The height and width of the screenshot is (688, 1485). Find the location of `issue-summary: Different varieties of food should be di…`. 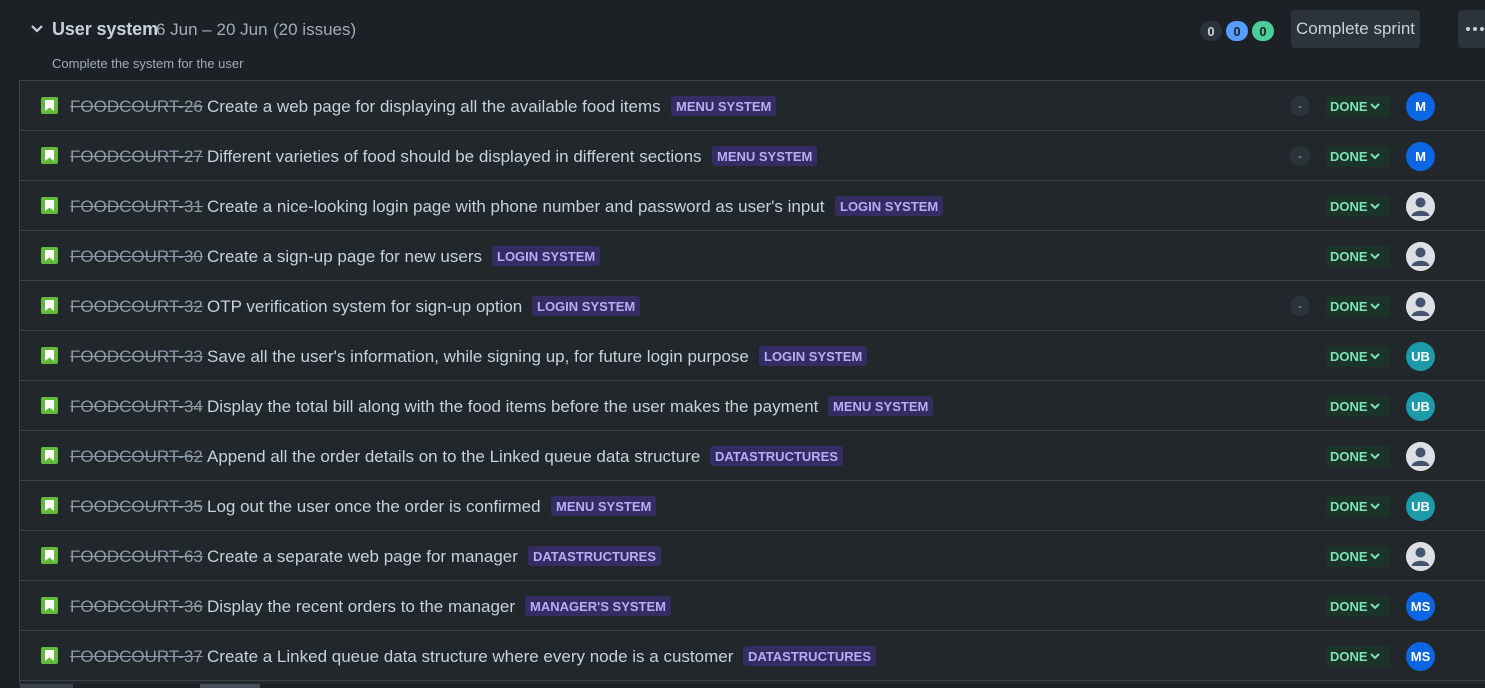

issue-summary: Different varieties of food should be di… is located at coordinates (454, 157).